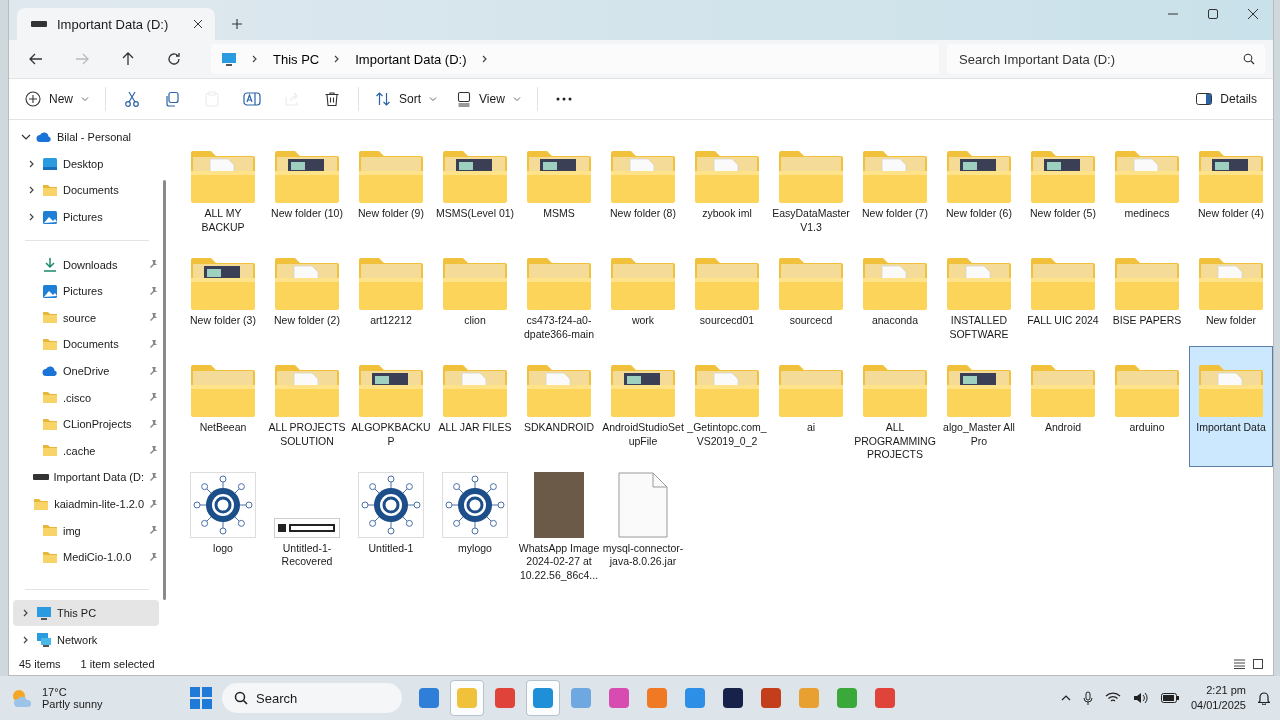 The height and width of the screenshot is (720, 1280). What do you see at coordinates (86, 504) in the screenshot?
I see `sidebar-item: kaiadmin-lite-1.2.0` at bounding box center [86, 504].